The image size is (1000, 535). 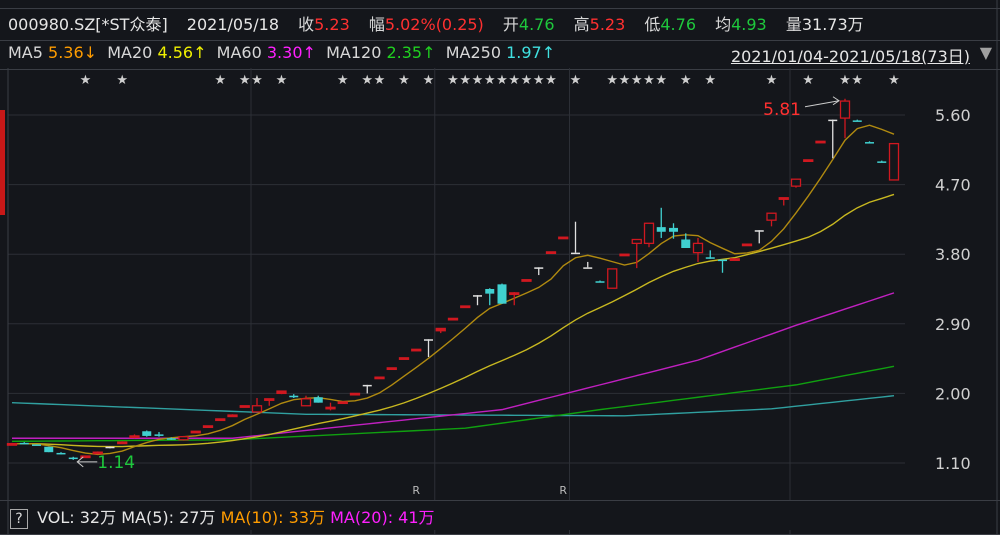 What do you see at coordinates (19, 519) in the screenshot?
I see `help-button: ?` at bounding box center [19, 519].